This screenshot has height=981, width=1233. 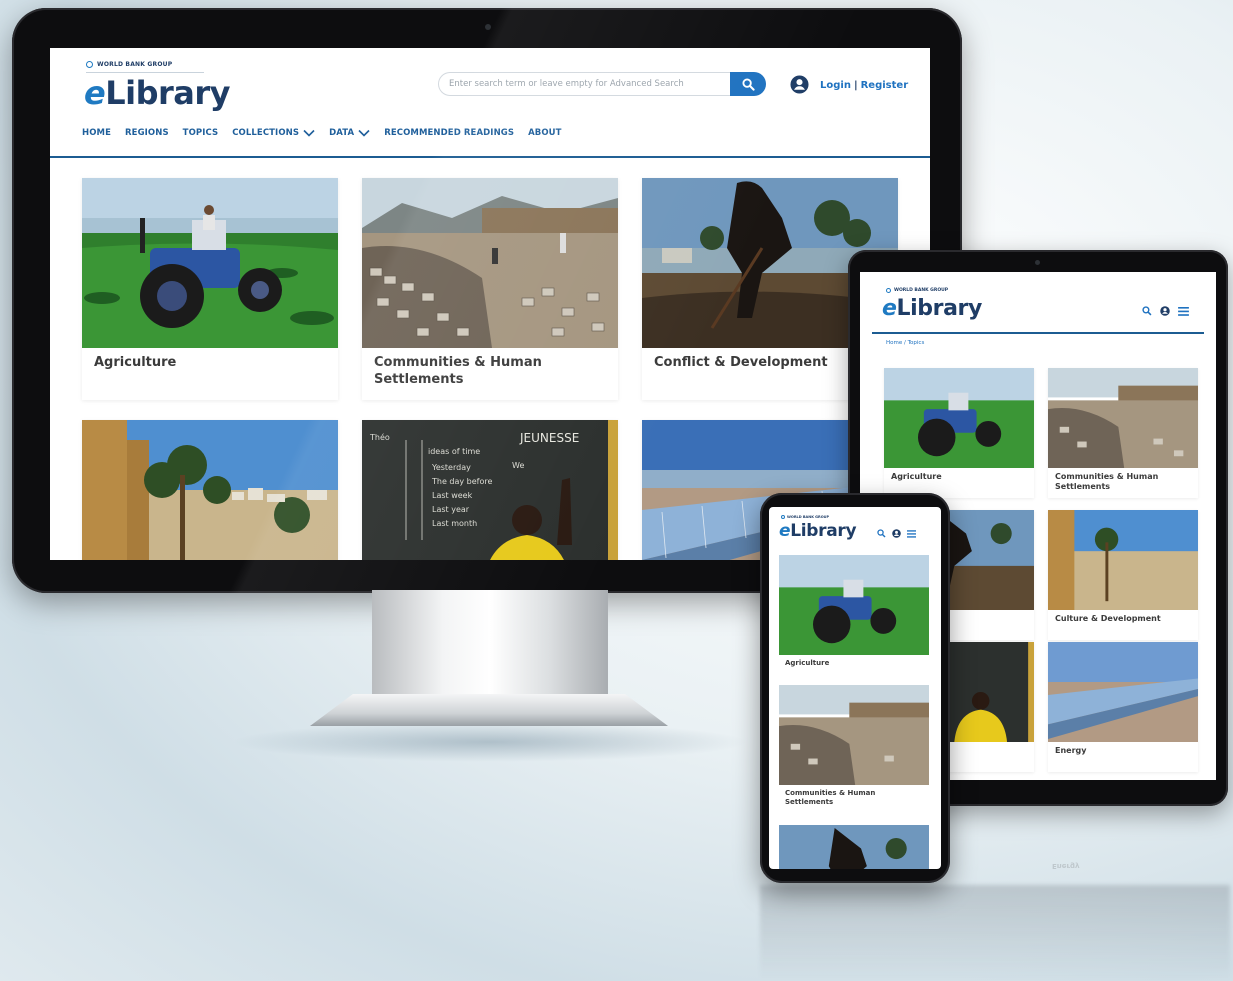 What do you see at coordinates (1038, 333) in the screenshot?
I see `tablet-header-rule` at bounding box center [1038, 333].